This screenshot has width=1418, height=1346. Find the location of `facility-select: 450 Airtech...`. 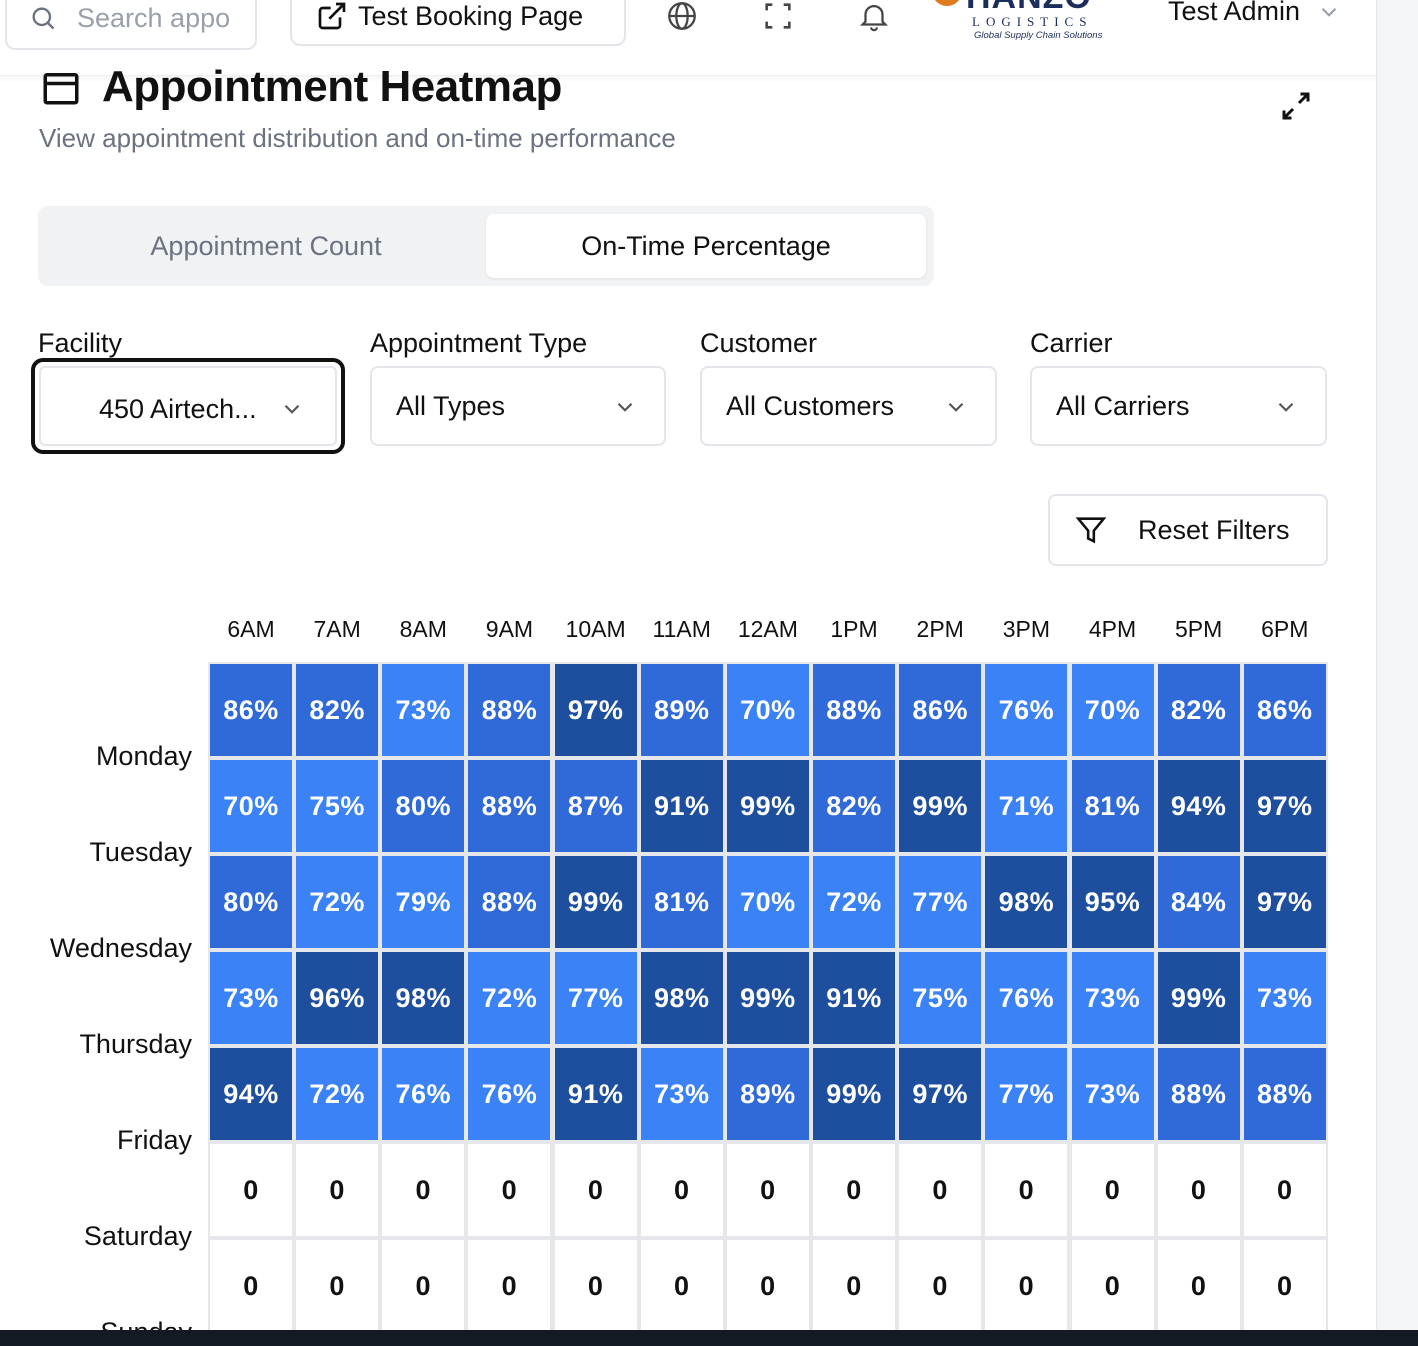

facility-select: 450 Airtech... is located at coordinates (188, 406).